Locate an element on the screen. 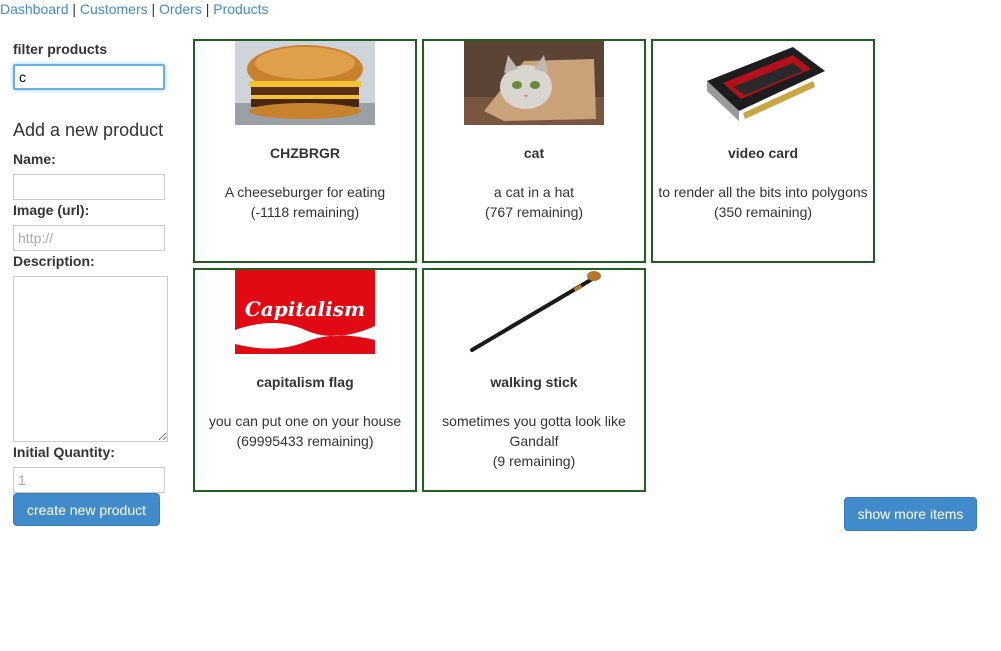 The height and width of the screenshot is (651, 1001). nav-orders-link: Orders is located at coordinates (180, 9).